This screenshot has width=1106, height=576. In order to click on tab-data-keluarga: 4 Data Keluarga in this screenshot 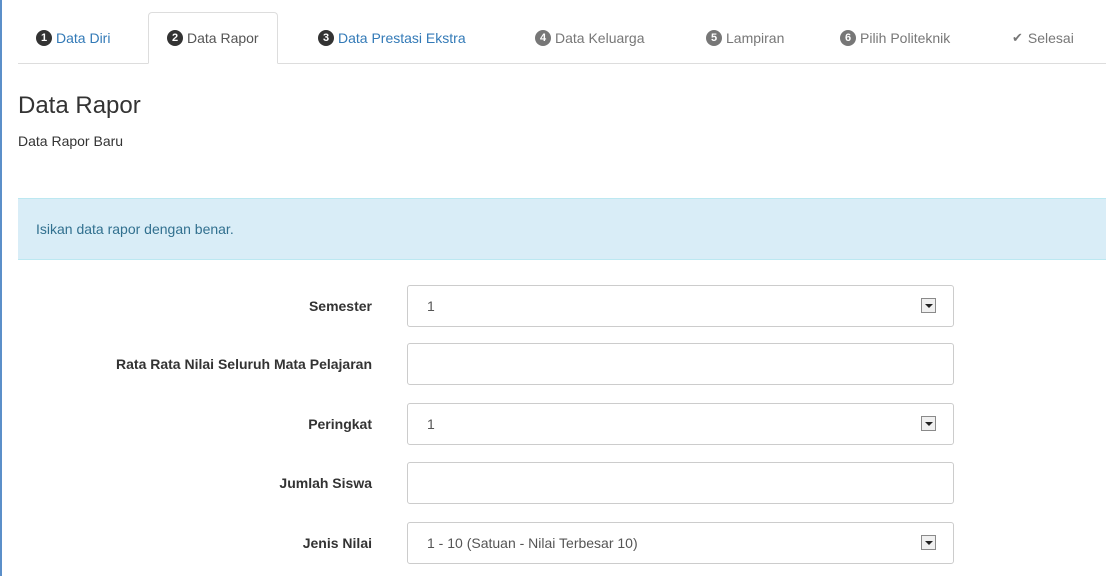, I will do `click(590, 38)`.